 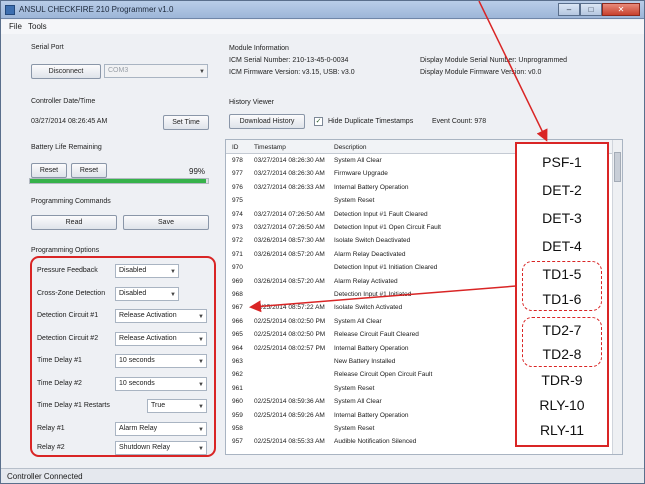 What do you see at coordinates (562, 218) in the screenshot?
I see `annotation-code: DET-3` at bounding box center [562, 218].